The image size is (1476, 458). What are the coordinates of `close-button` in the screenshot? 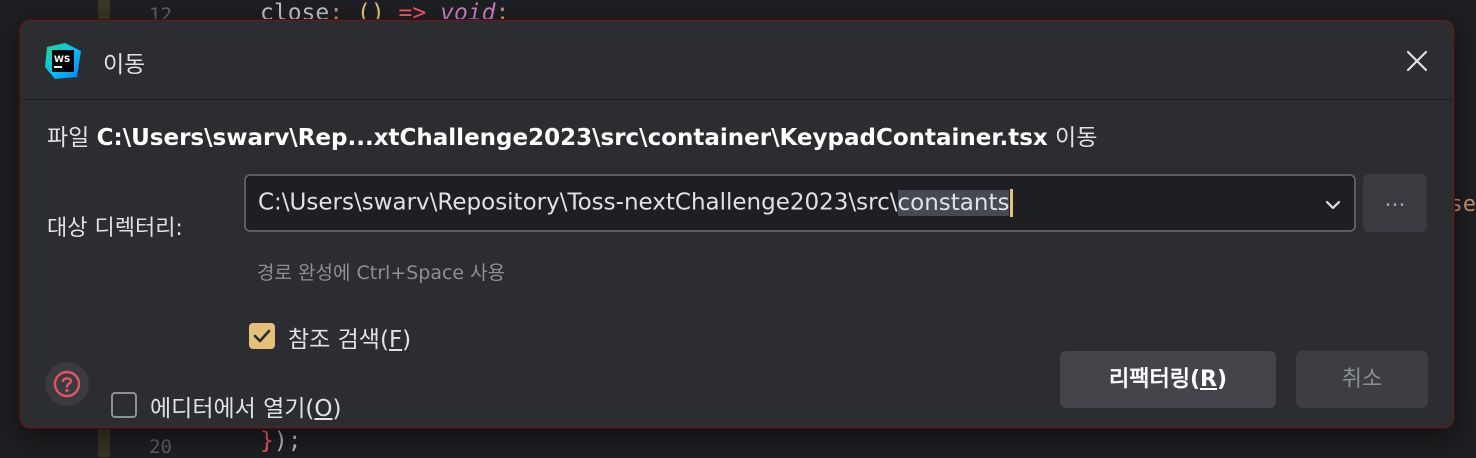 It's located at (1417, 61).